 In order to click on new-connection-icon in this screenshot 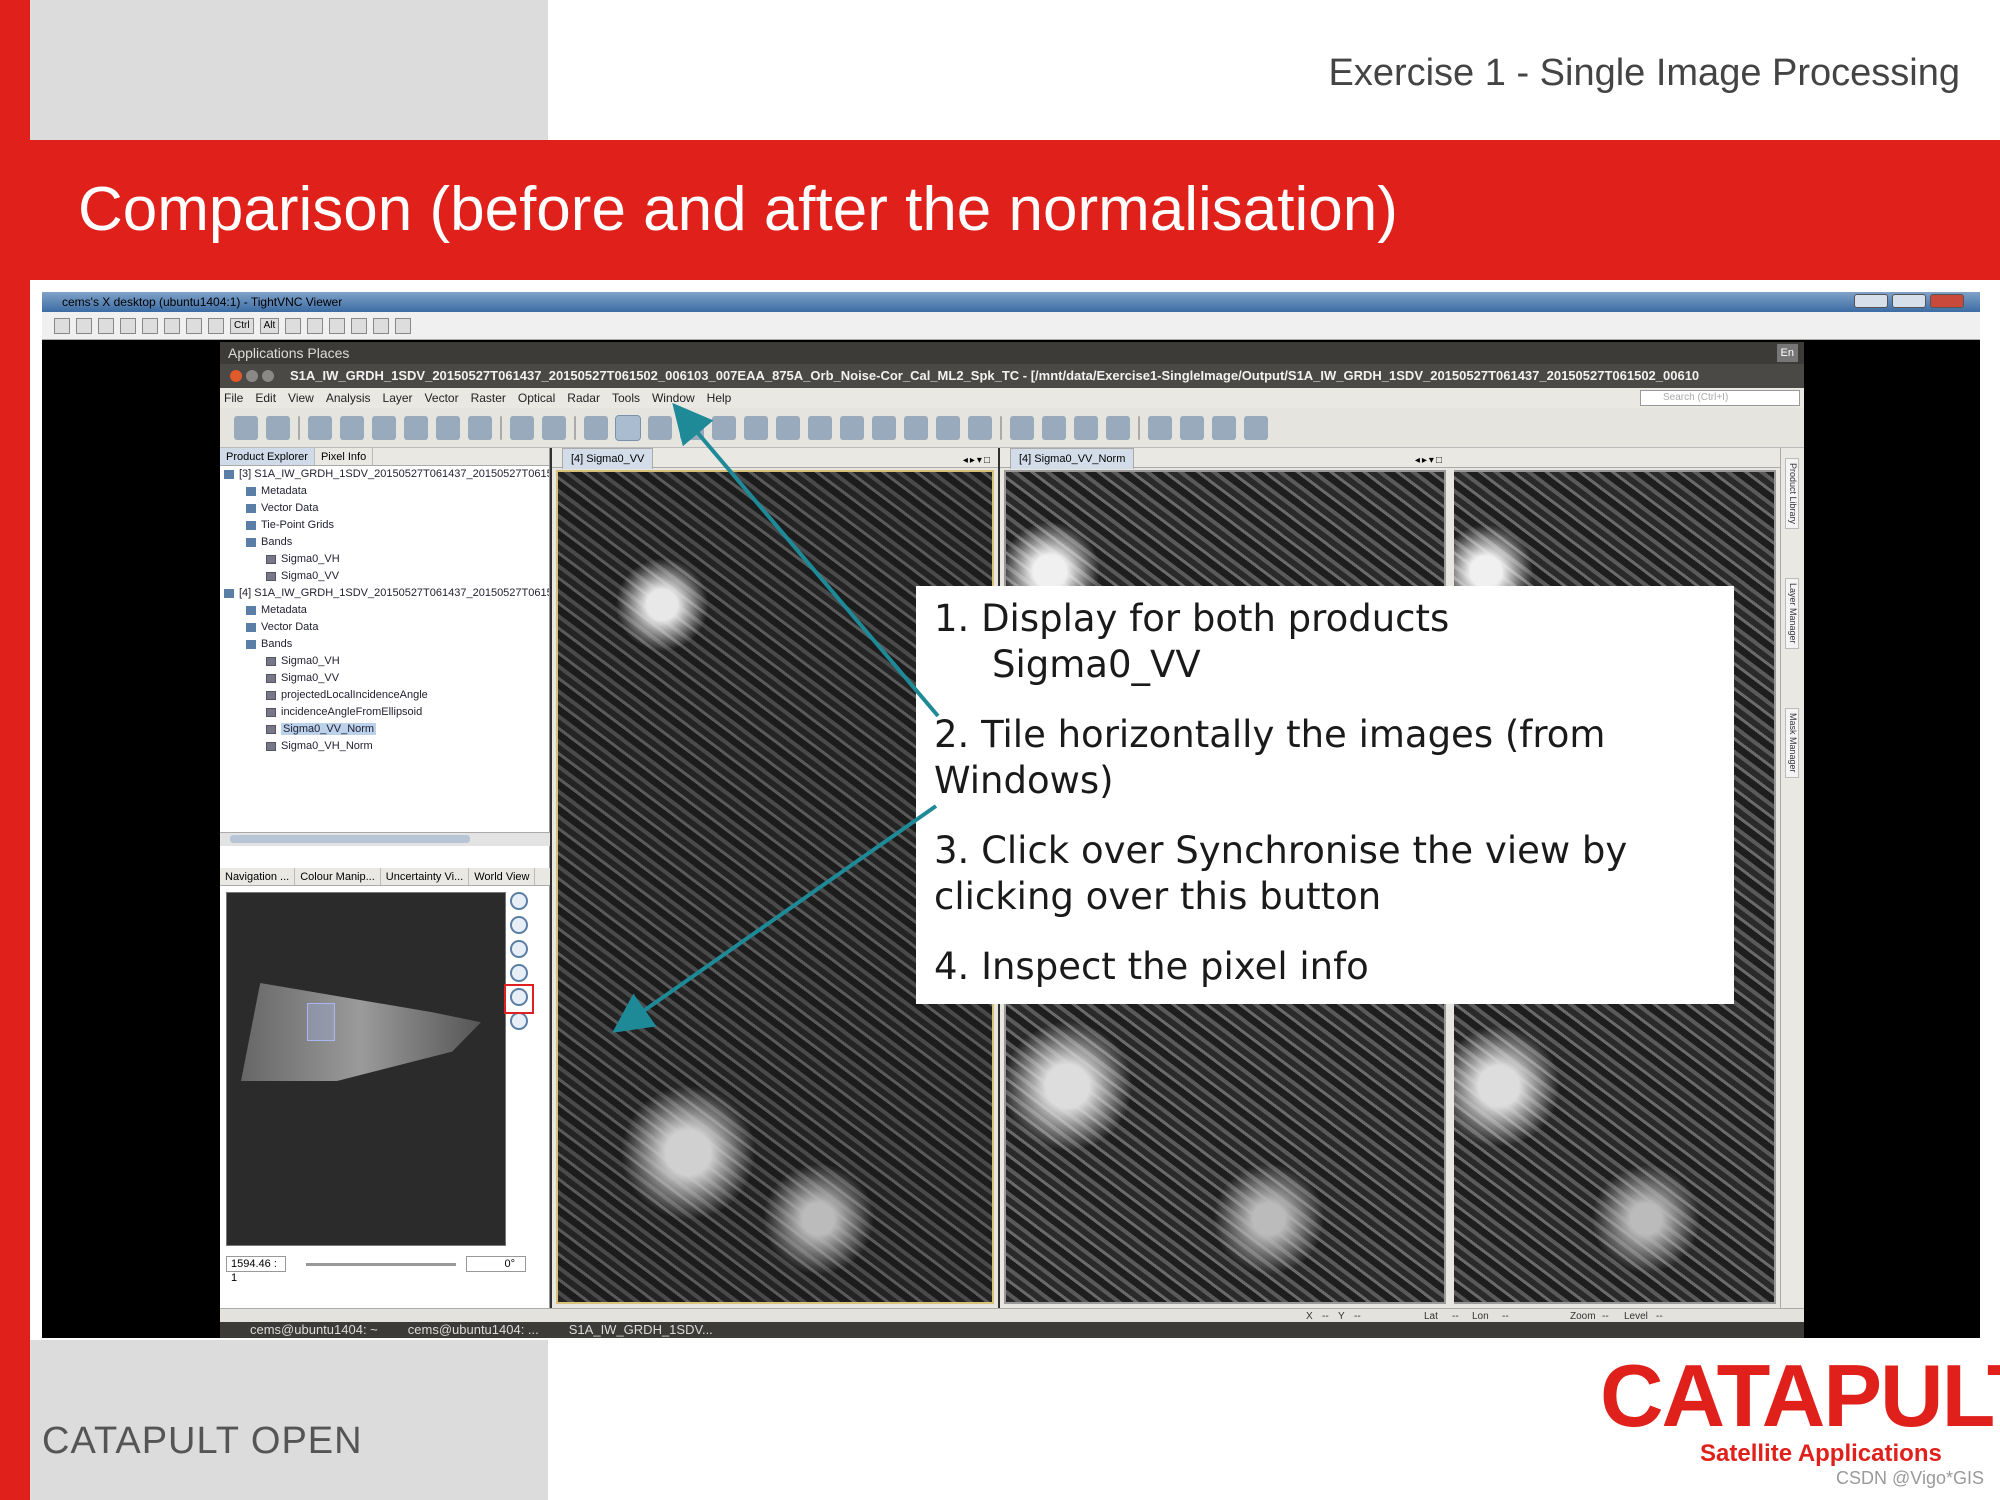, I will do `click(62, 325)`.